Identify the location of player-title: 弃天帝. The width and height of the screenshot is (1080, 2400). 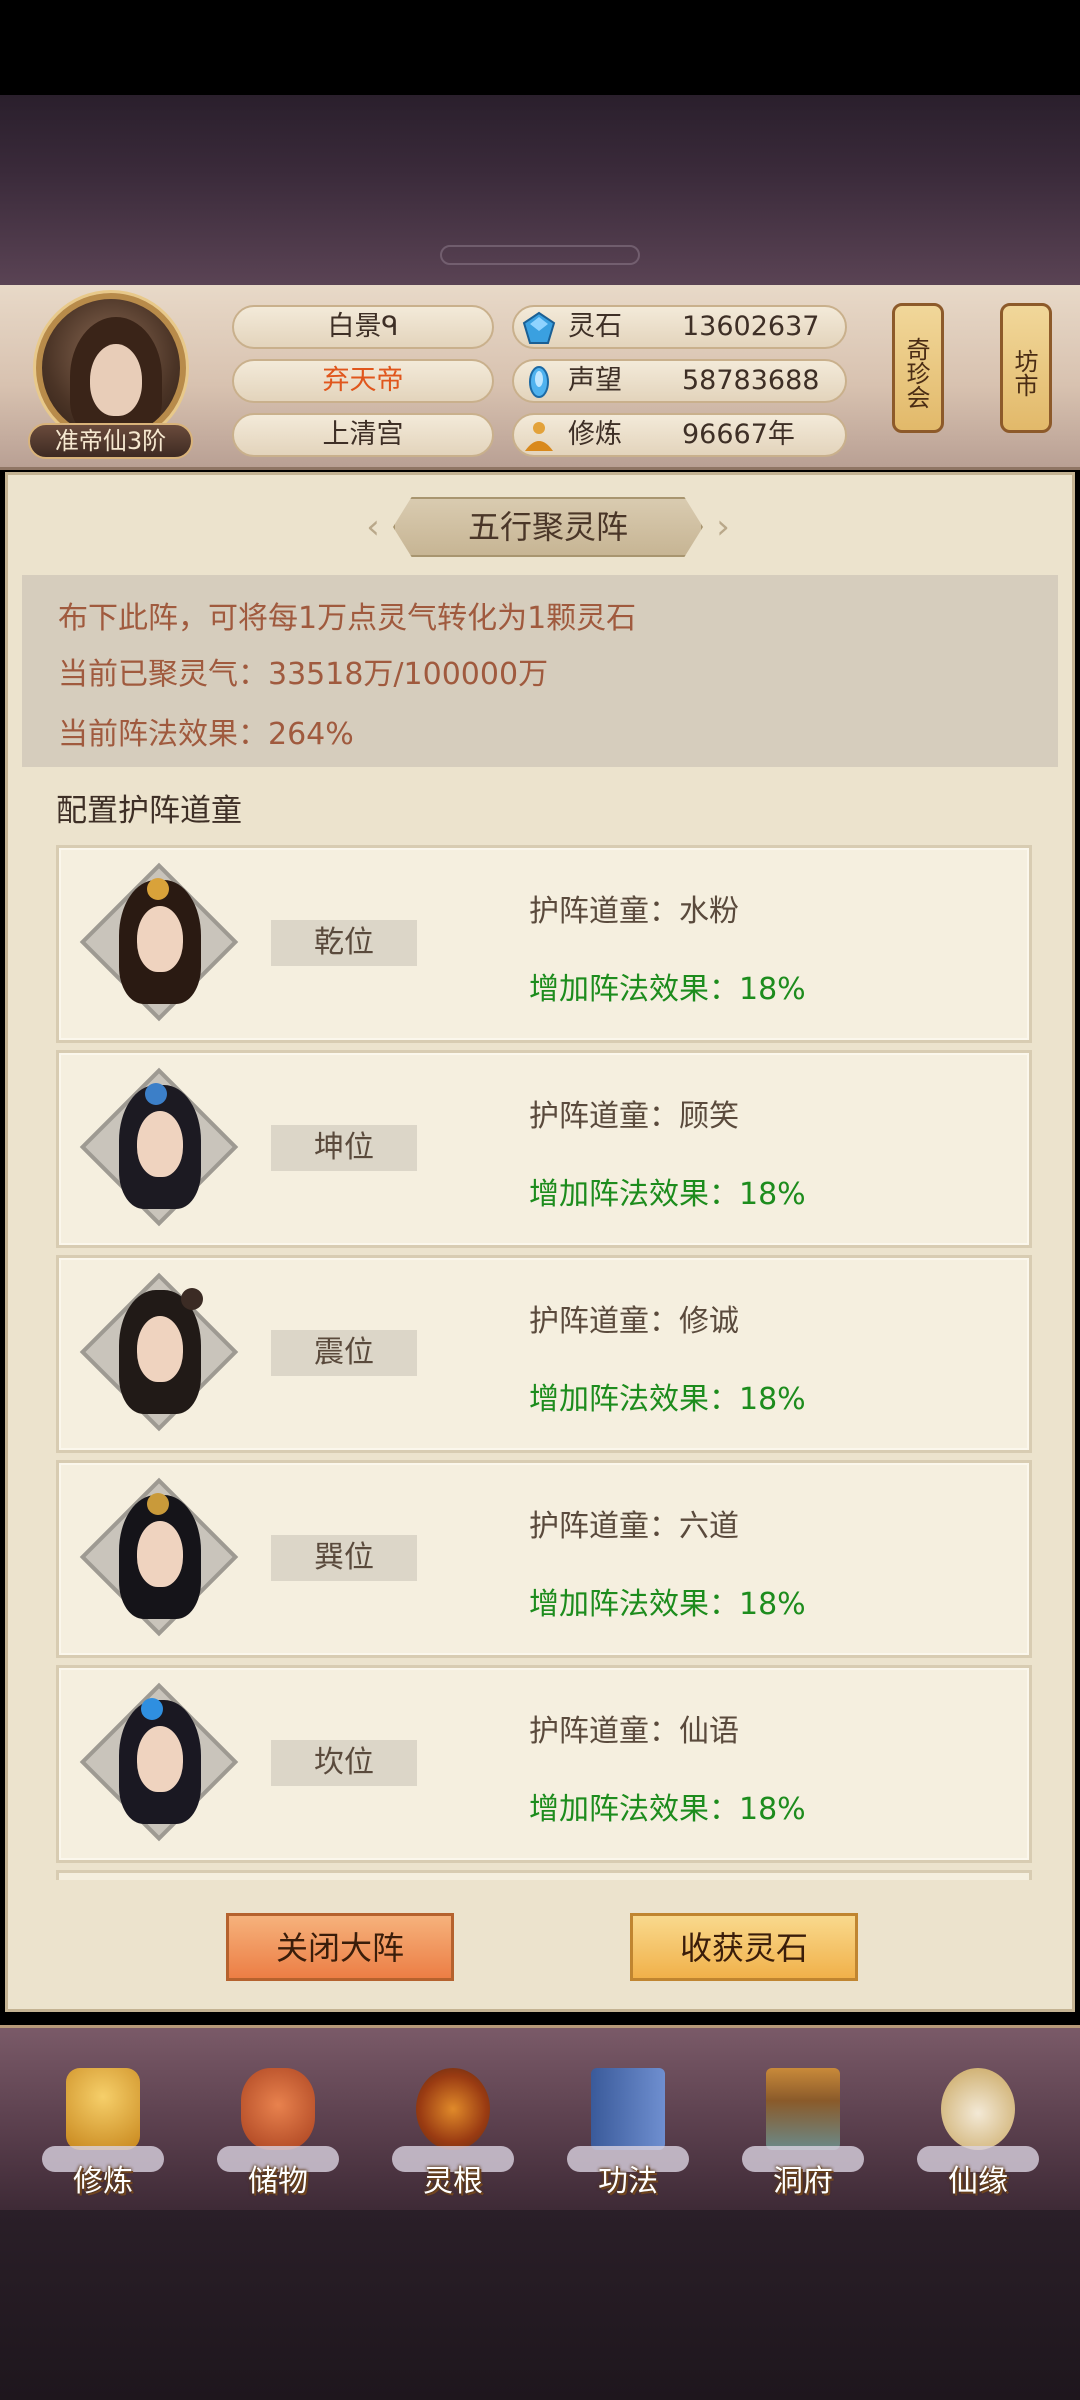
(363, 381).